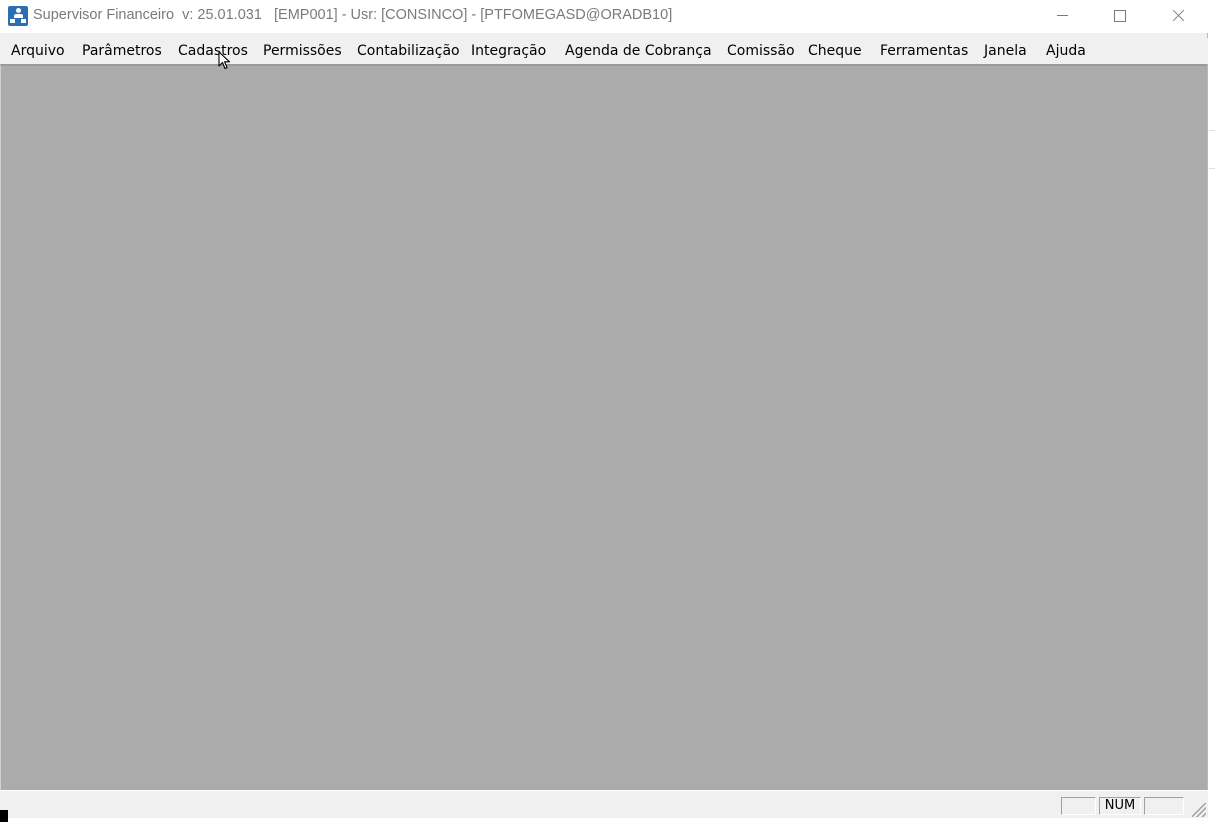 The image size is (1215, 822). I want to click on menu-janela: Janela, so click(1005, 51).